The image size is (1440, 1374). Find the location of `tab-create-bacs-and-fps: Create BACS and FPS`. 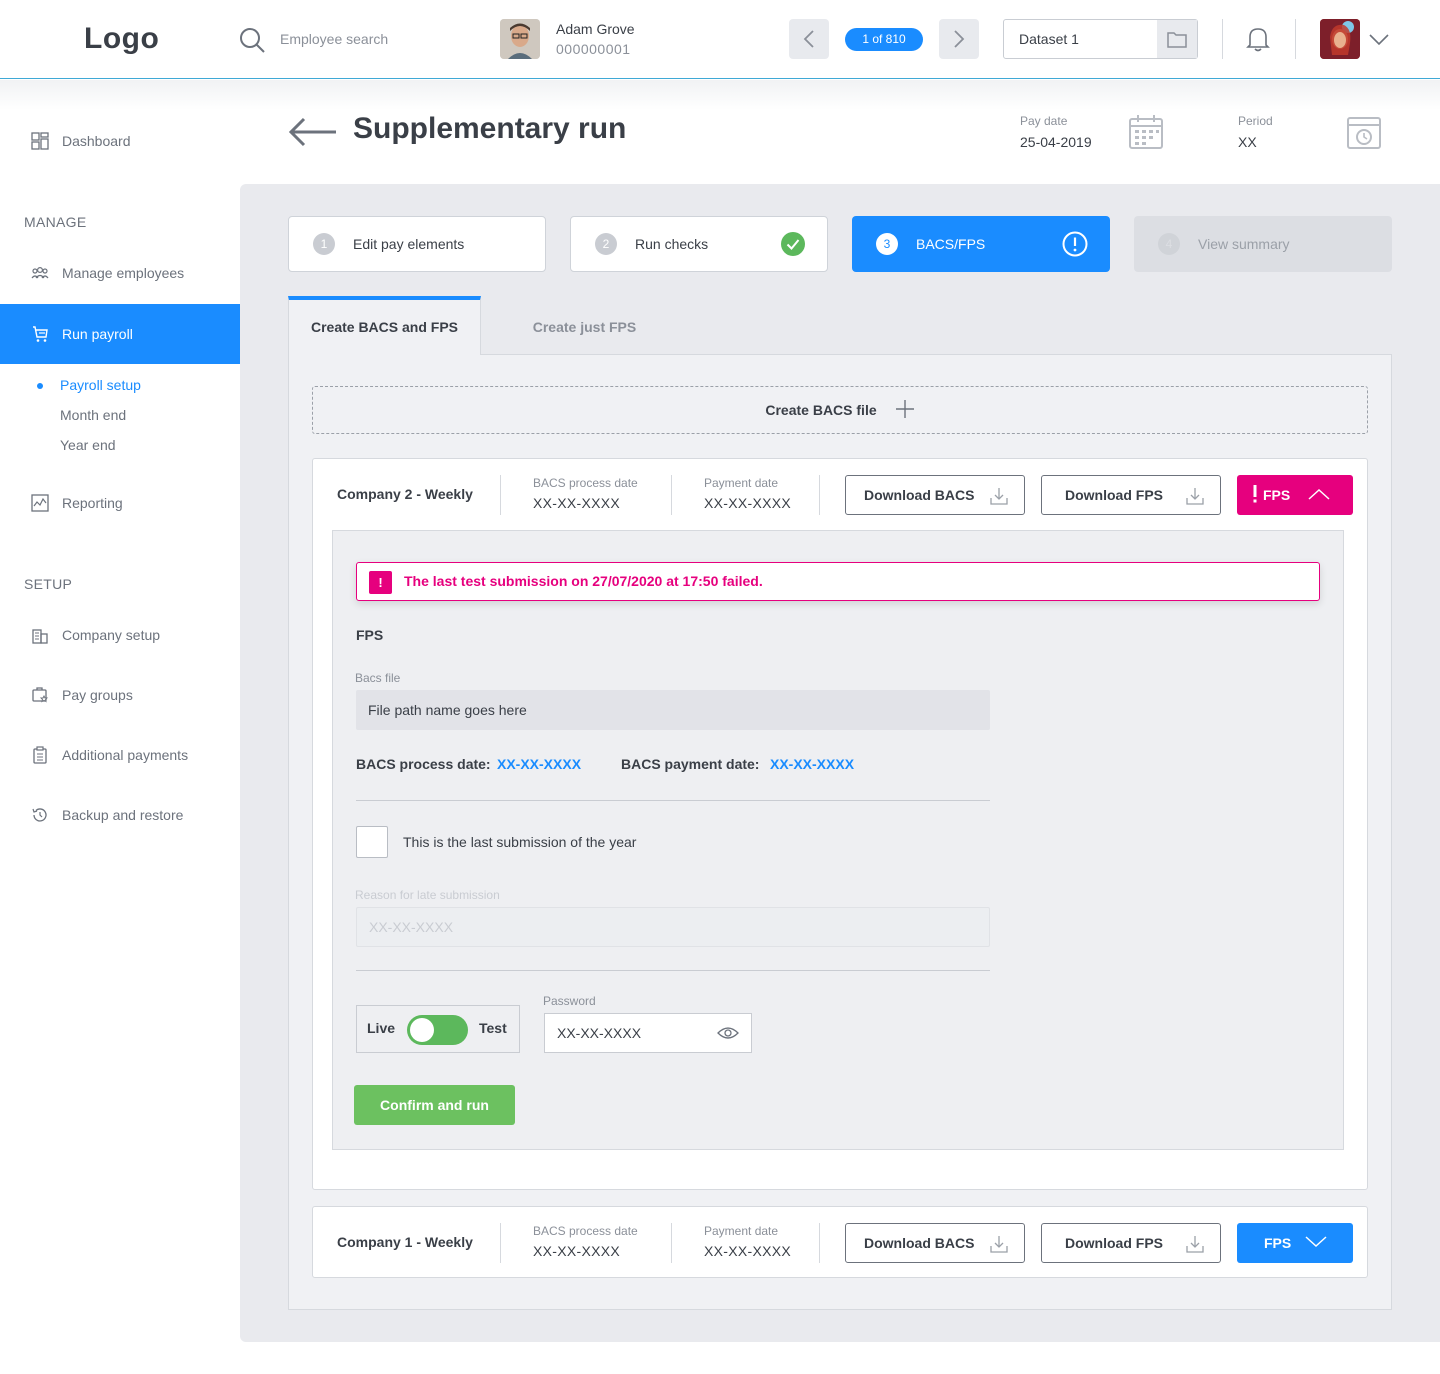

tab-create-bacs-and-fps: Create BACS and FPS is located at coordinates (384, 325).